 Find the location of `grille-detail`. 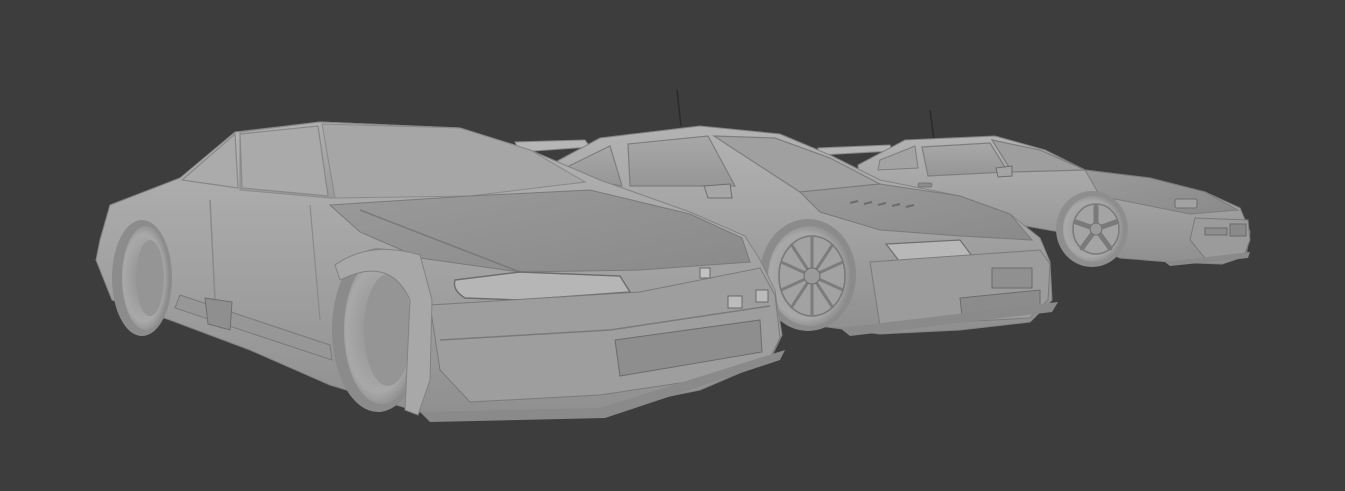

grille-detail is located at coordinates (705, 273).